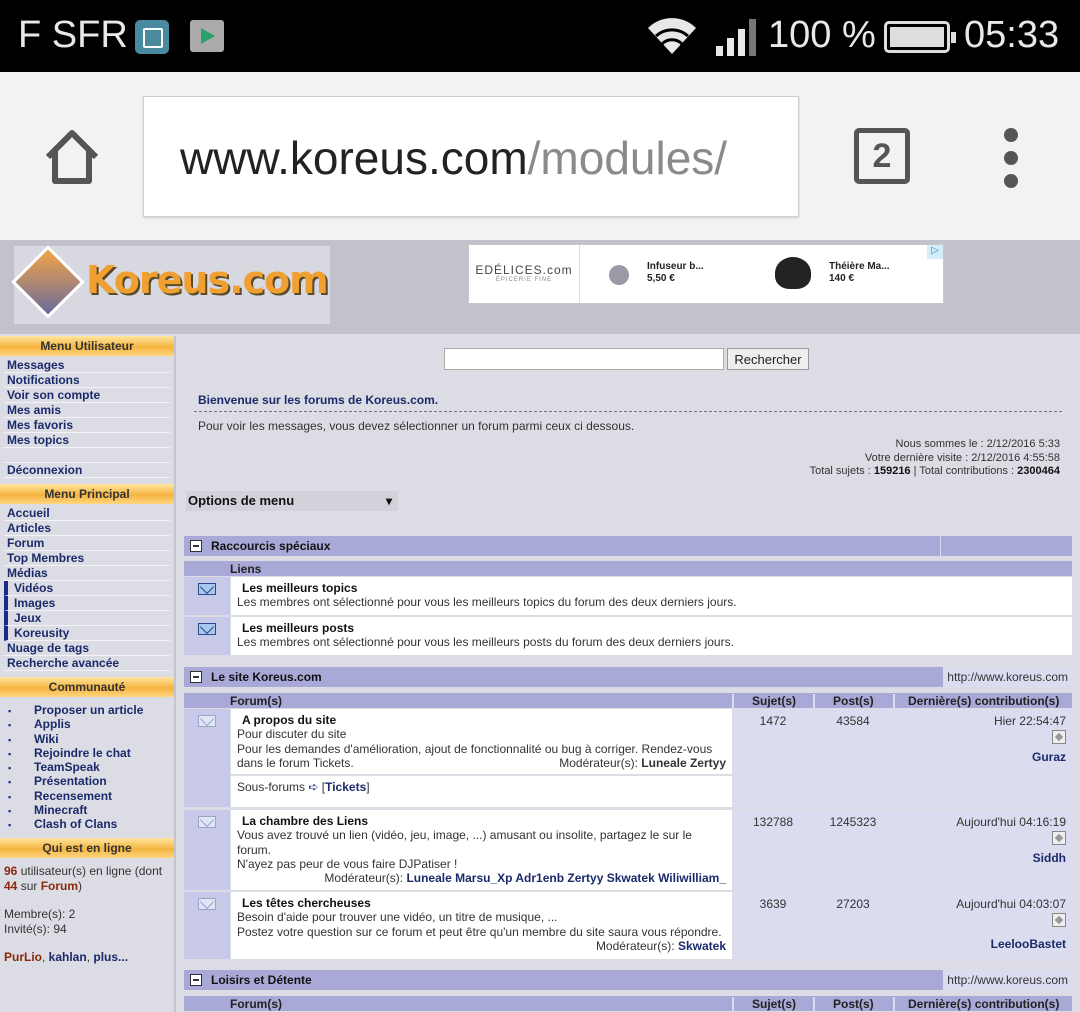 Image resolution: width=1080 pixels, height=1012 pixels. Describe the element at coordinates (87, 513) in the screenshot. I see `menu-item-home: Accueil` at that location.